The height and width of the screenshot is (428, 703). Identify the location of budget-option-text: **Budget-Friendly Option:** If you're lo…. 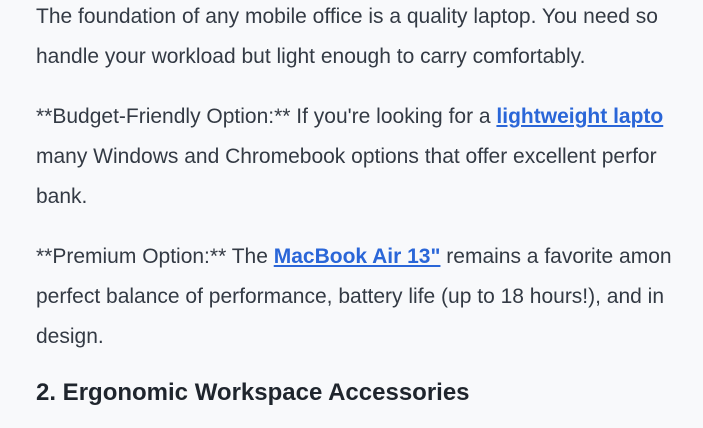
(266, 116).